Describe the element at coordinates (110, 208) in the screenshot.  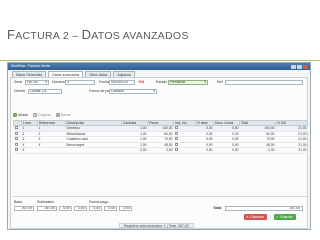
I see `pago-field-1: 0,00` at that location.